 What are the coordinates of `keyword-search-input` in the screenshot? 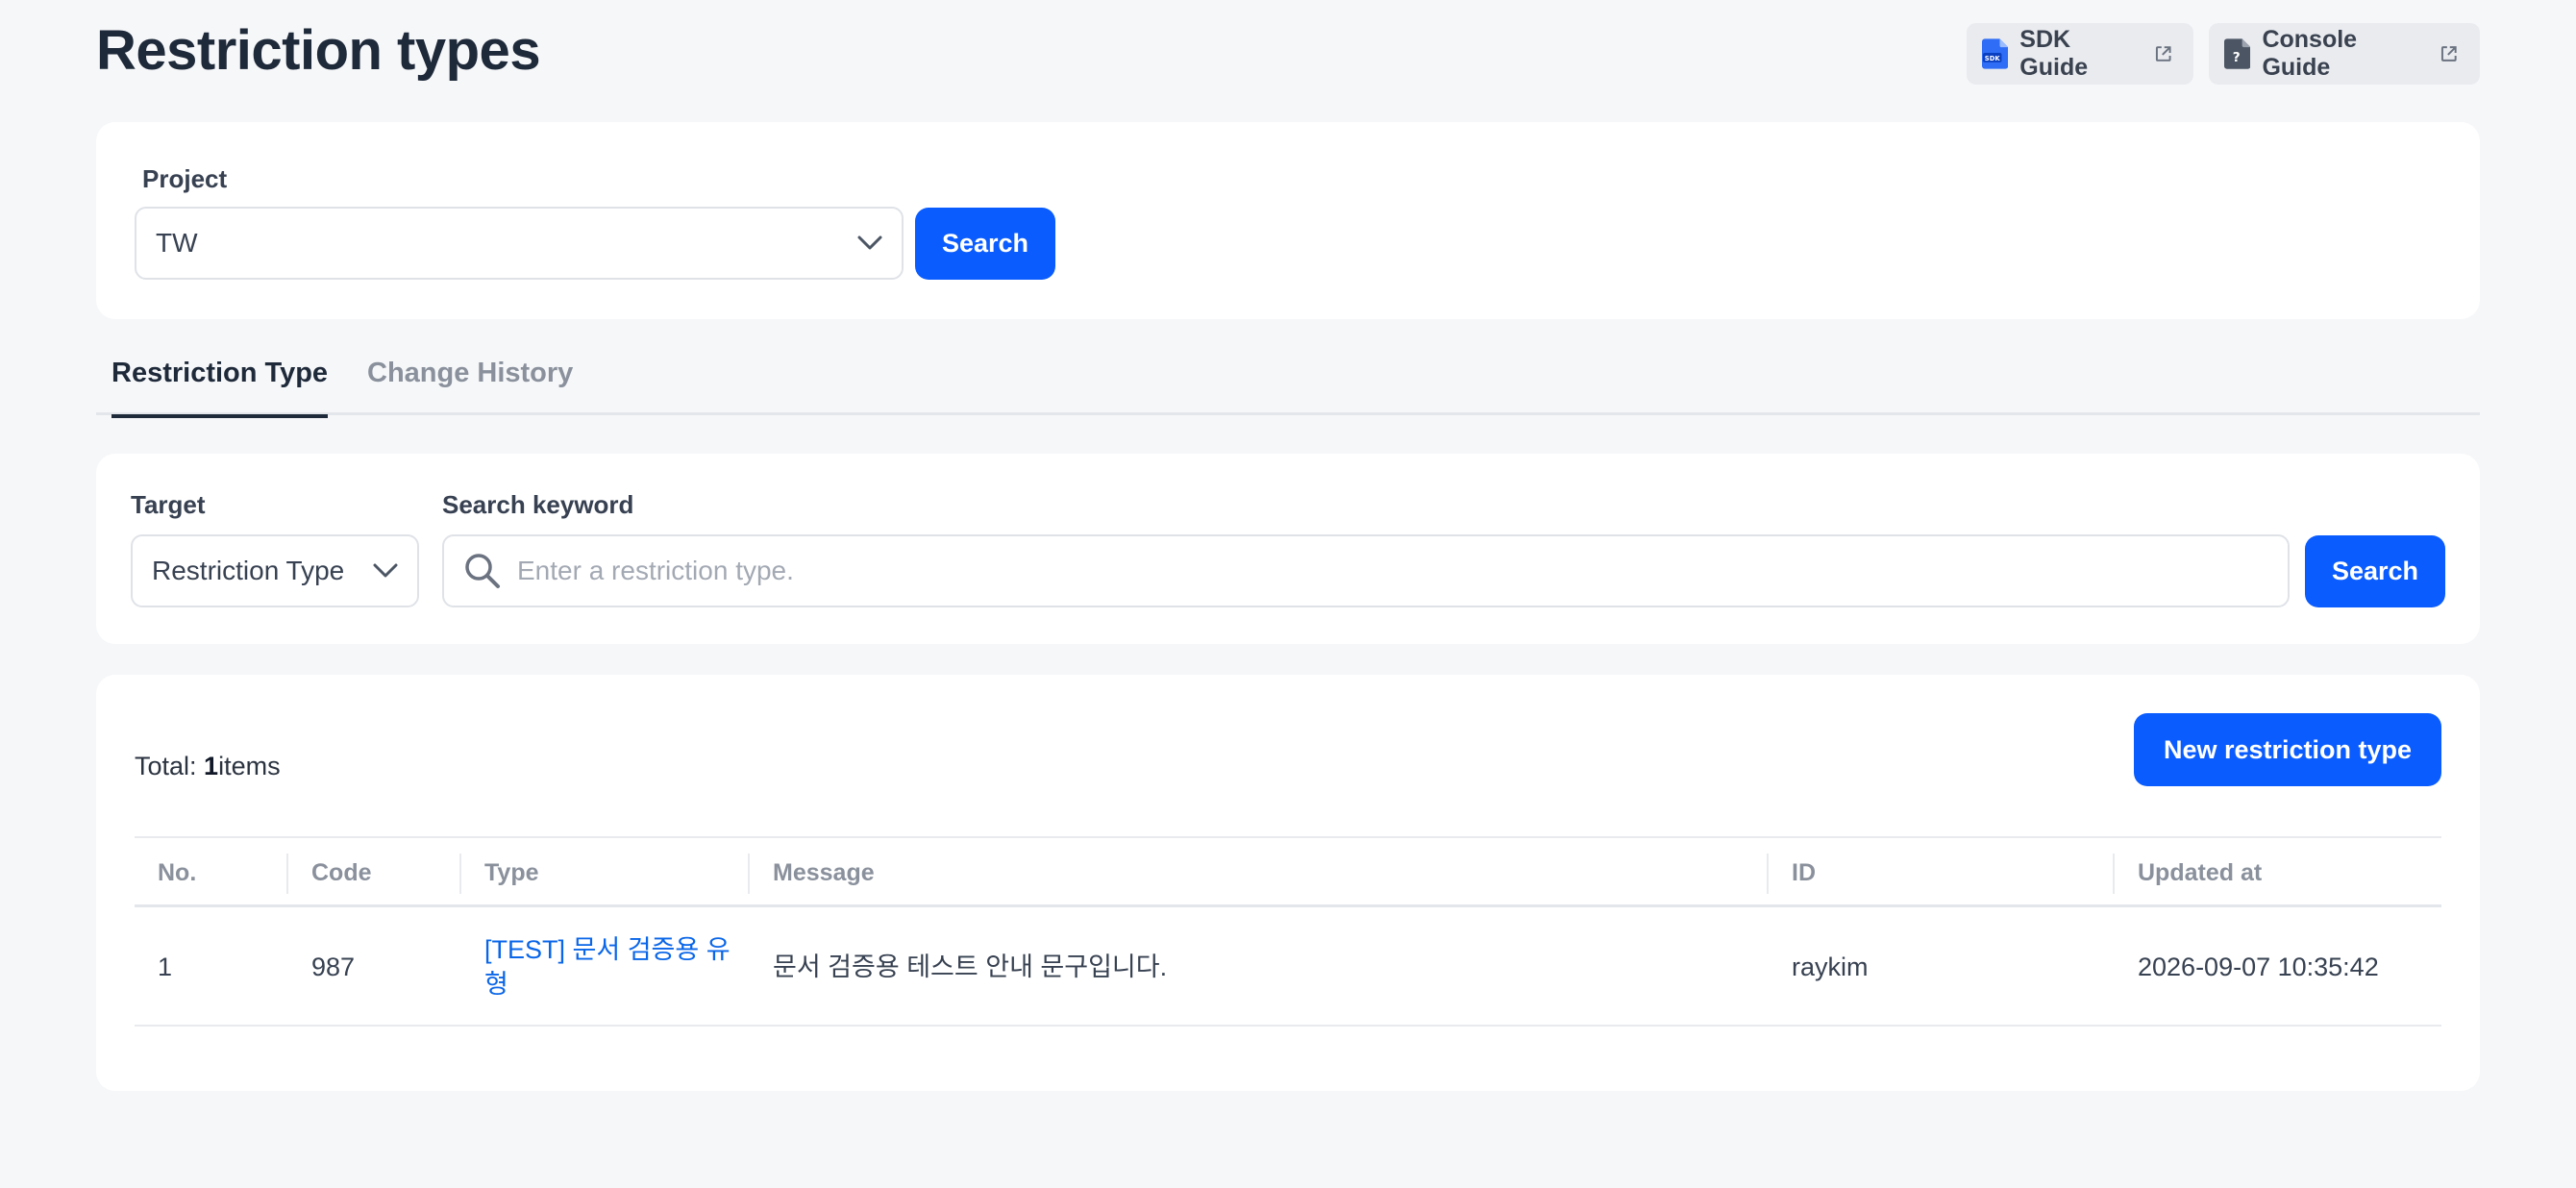 It's located at (1402, 571).